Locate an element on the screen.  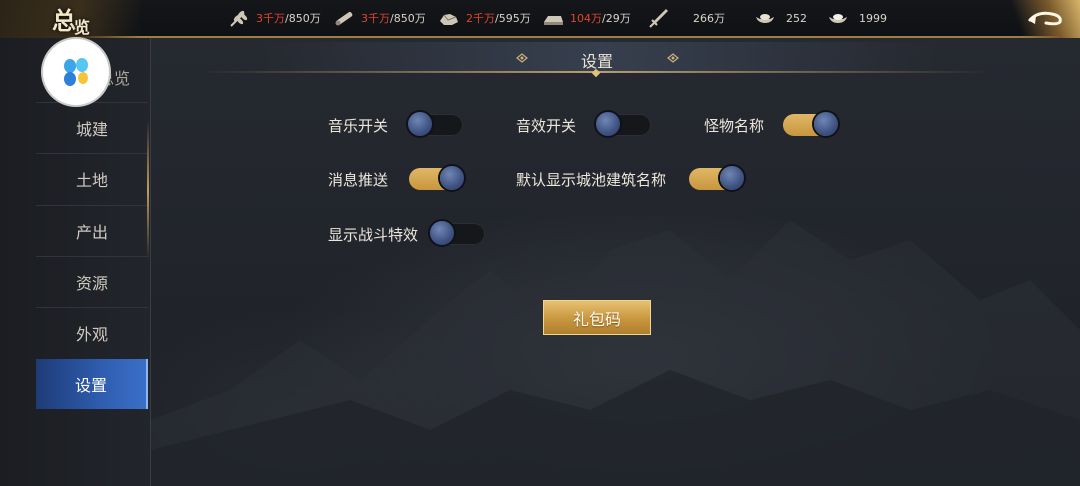
back-button is located at coordinates (1040, 19).